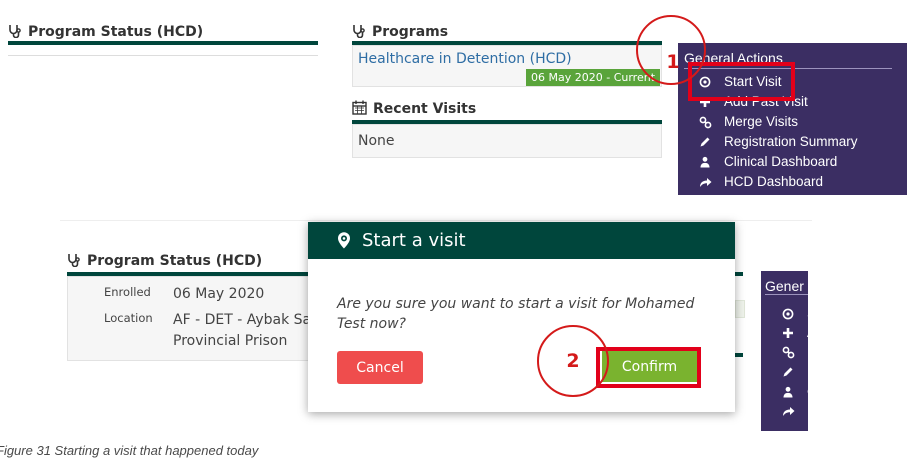 The image size is (913, 458). What do you see at coordinates (778, 142) in the screenshot?
I see `registration-summary-action: Registration Summary` at bounding box center [778, 142].